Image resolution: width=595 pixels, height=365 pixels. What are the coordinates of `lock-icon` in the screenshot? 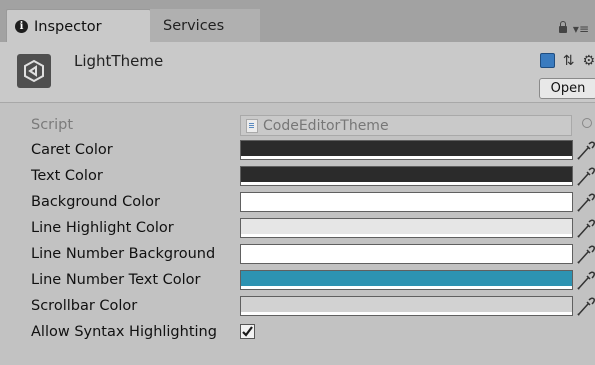 It's located at (562, 27).